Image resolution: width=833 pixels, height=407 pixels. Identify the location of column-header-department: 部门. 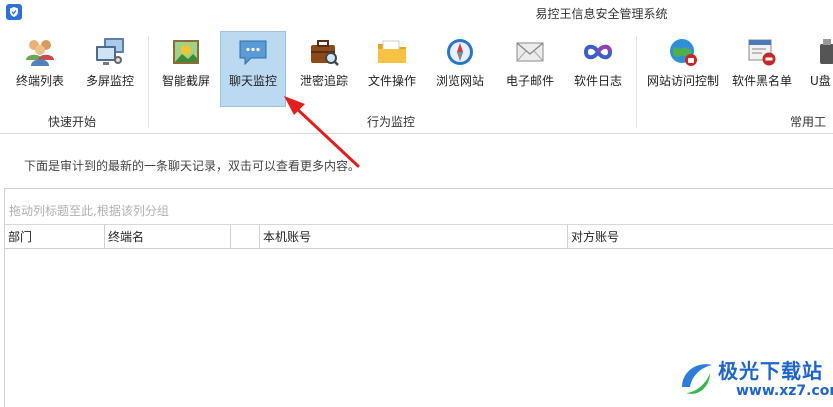
(55, 237).